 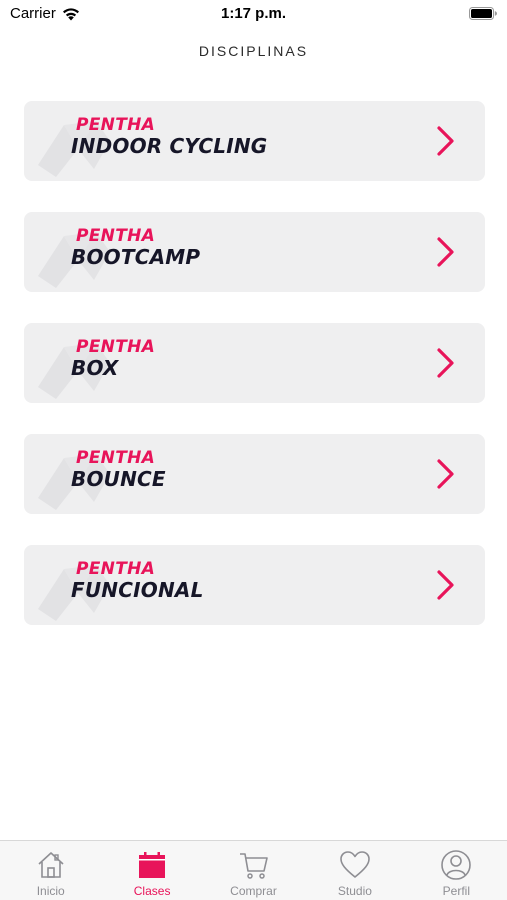 What do you see at coordinates (456, 865) in the screenshot?
I see `profile-icon` at bounding box center [456, 865].